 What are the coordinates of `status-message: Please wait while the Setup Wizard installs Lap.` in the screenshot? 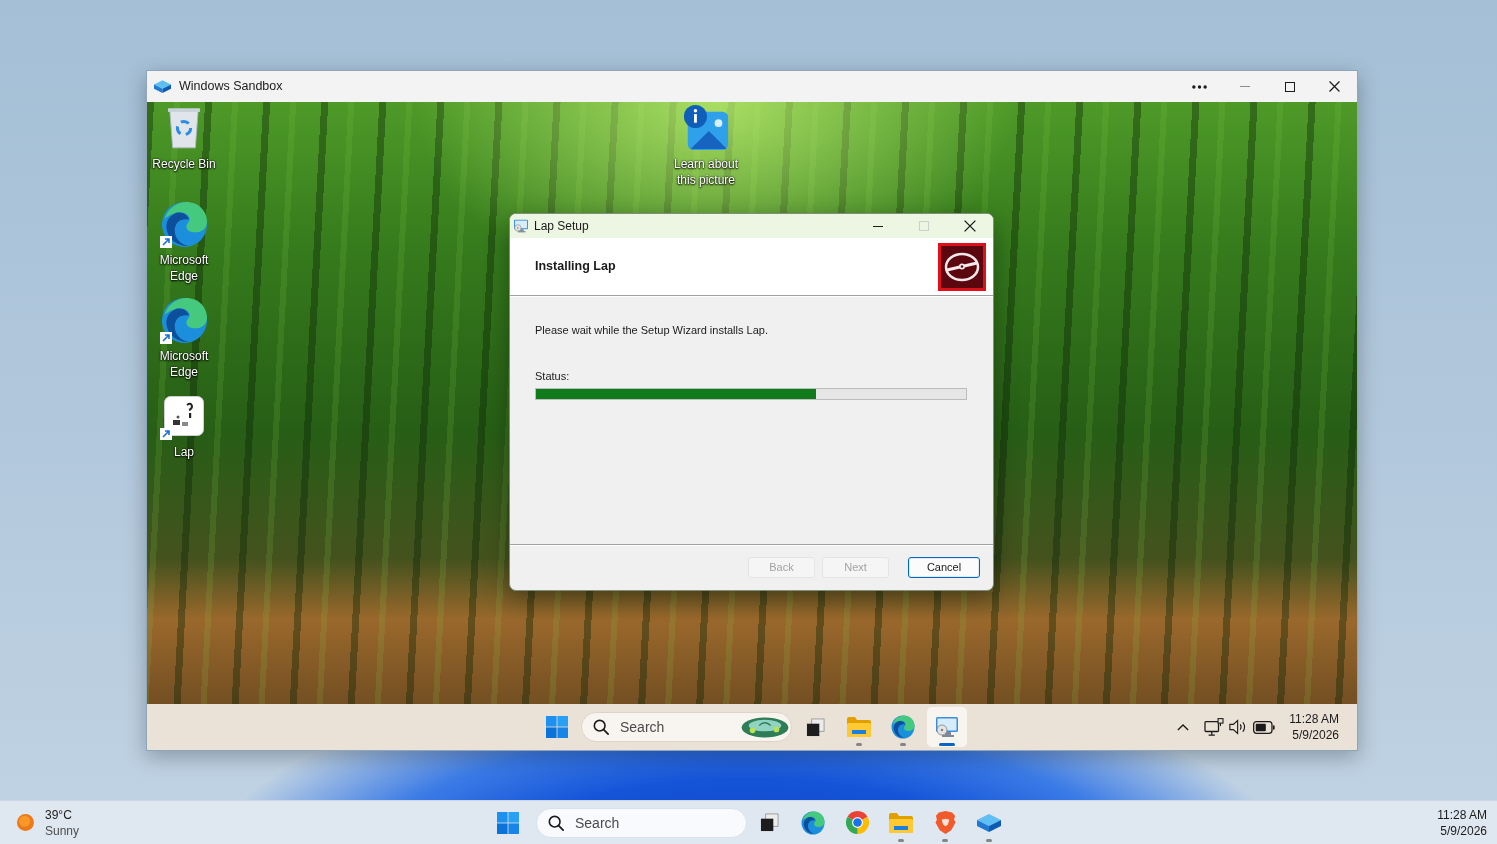 It's located at (652, 330).